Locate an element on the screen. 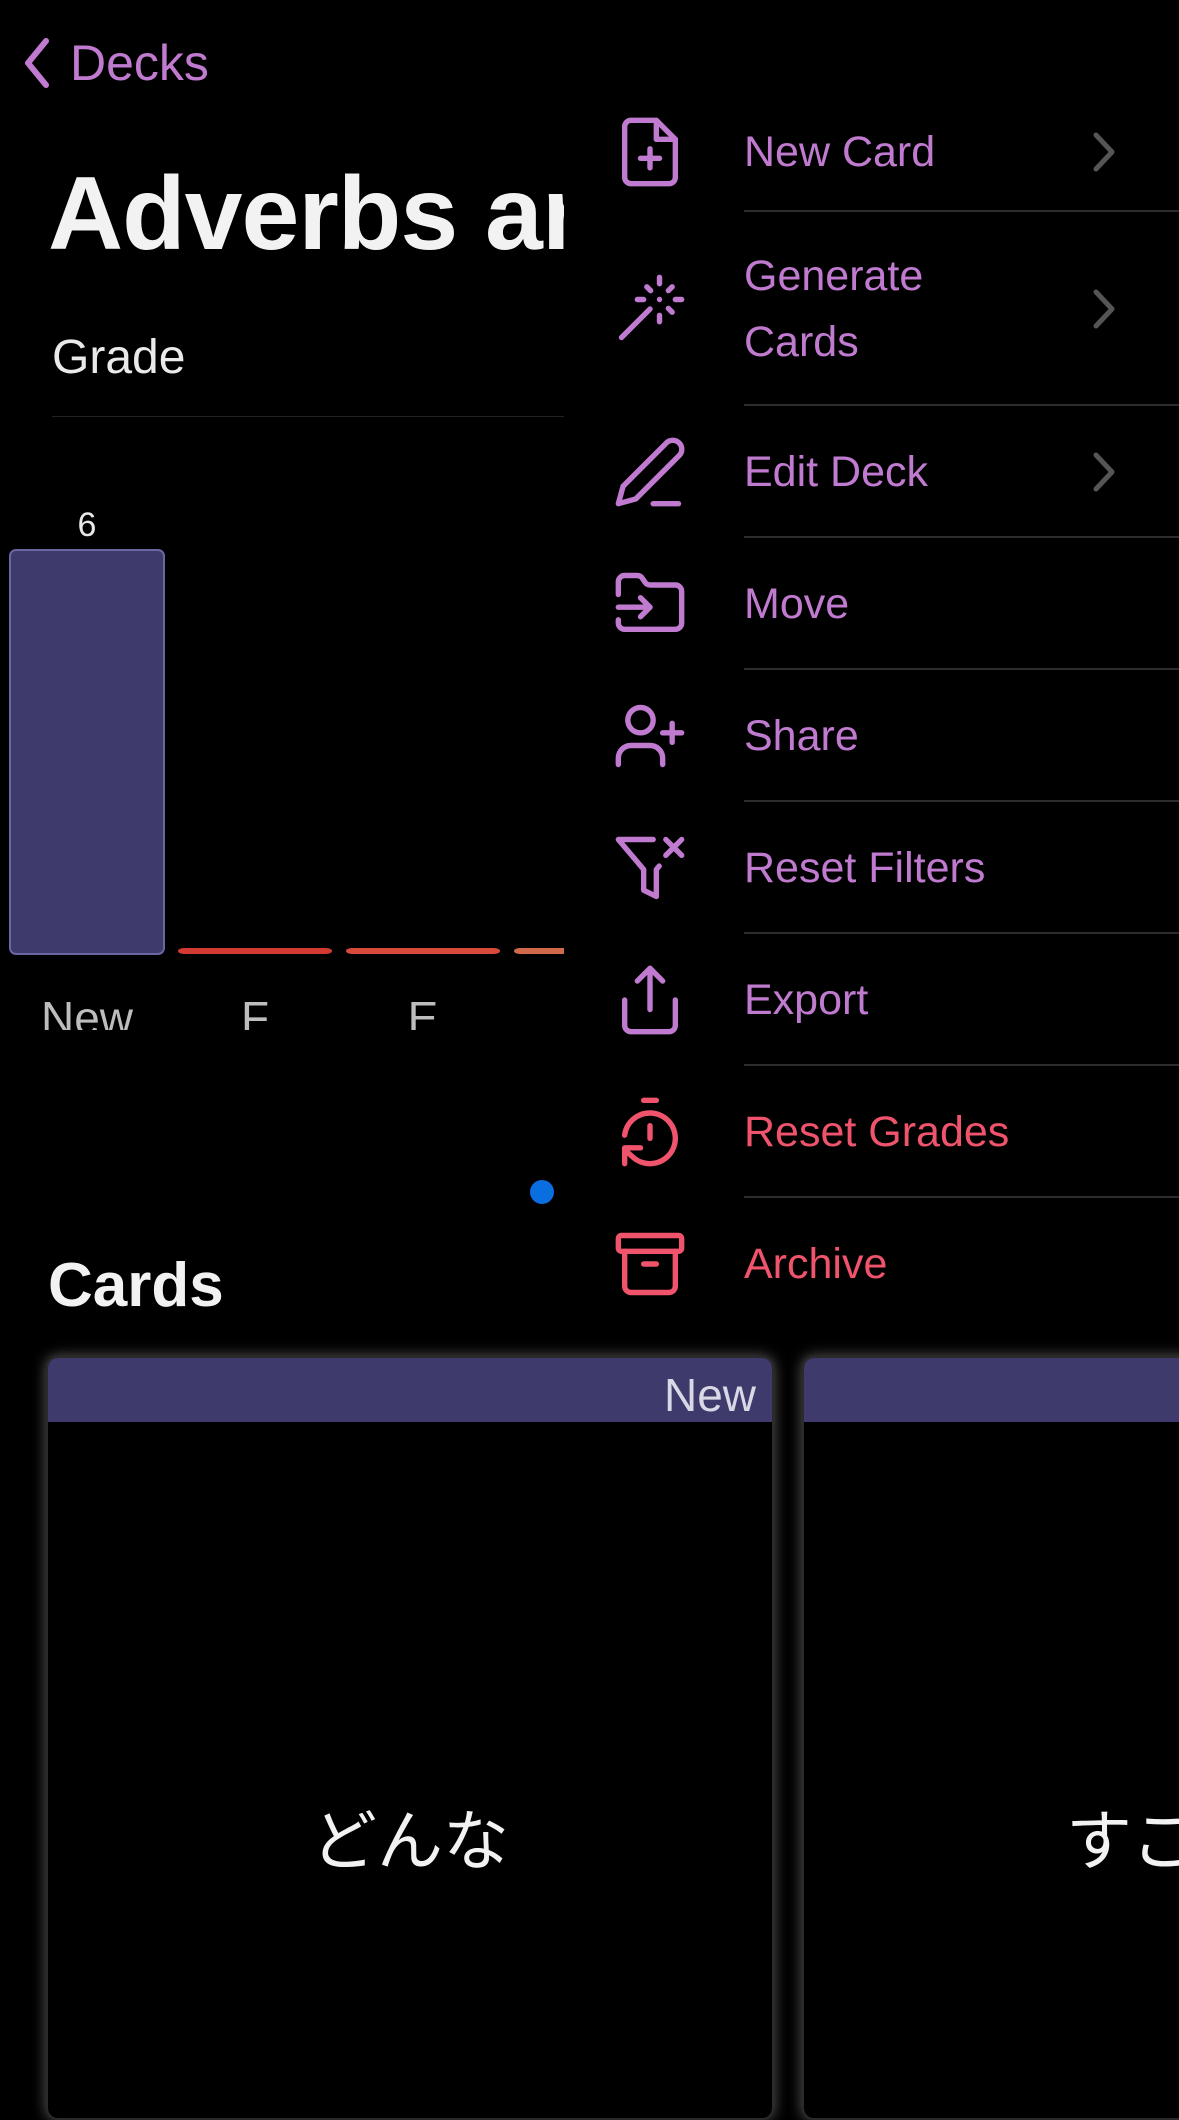 Image resolution: width=1179 pixels, height=2120 pixels. grade-label: Grade is located at coordinates (119, 357).